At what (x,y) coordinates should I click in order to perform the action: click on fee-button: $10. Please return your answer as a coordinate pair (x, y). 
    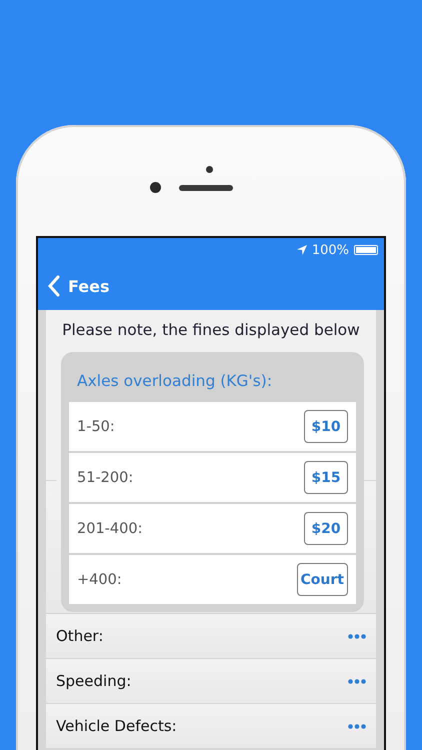
    Looking at the image, I should click on (326, 426).